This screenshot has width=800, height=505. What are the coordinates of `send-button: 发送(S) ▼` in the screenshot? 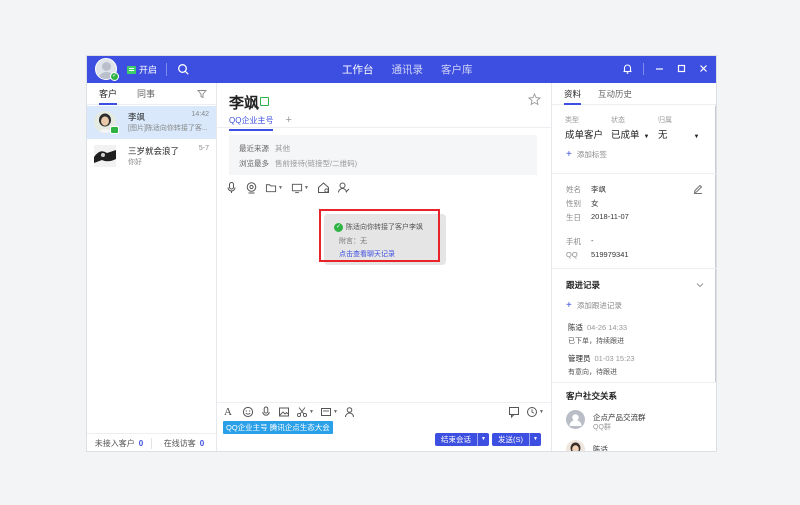 It's located at (516, 439).